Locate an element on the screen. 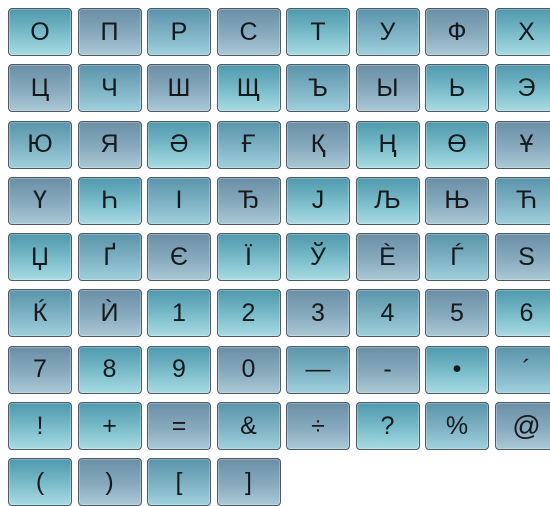  key-15: Э is located at coordinates (522, 88).